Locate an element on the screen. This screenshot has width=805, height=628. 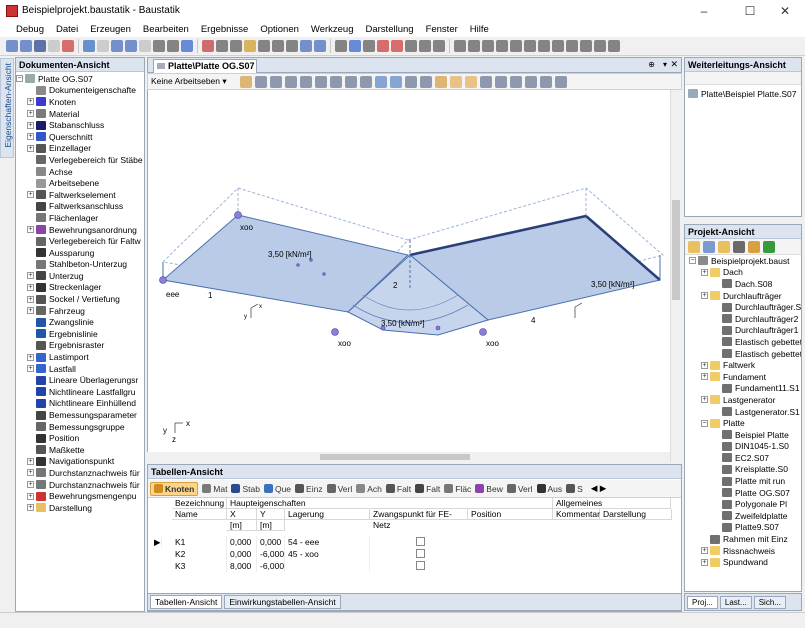
doc-tree-item: + Faltwerkselement is located at coordinates (80, 195).